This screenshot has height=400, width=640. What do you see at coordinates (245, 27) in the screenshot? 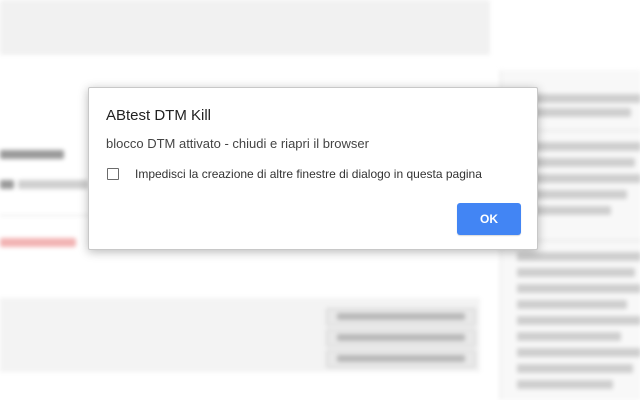
I see `background-header` at bounding box center [245, 27].